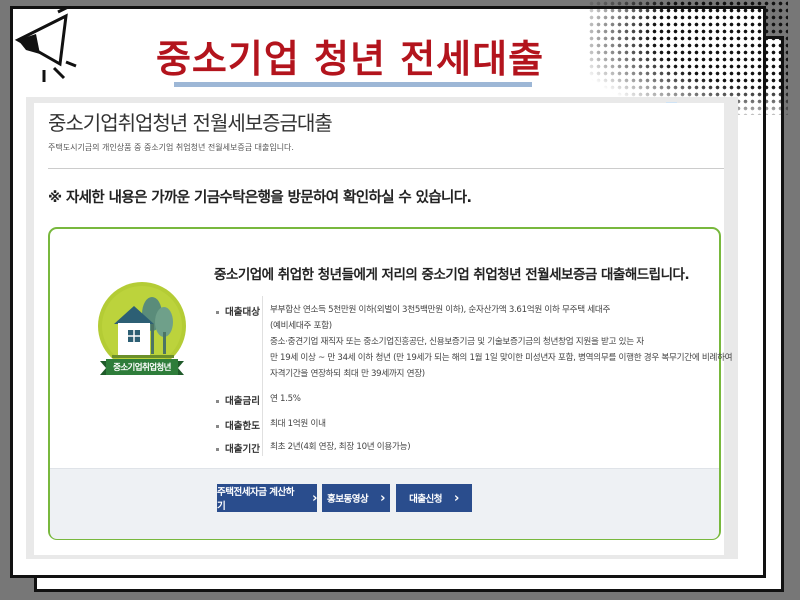  Describe the element at coordinates (240, 448) in the screenshot. I see `label-loan-period: 대출기간` at that location.